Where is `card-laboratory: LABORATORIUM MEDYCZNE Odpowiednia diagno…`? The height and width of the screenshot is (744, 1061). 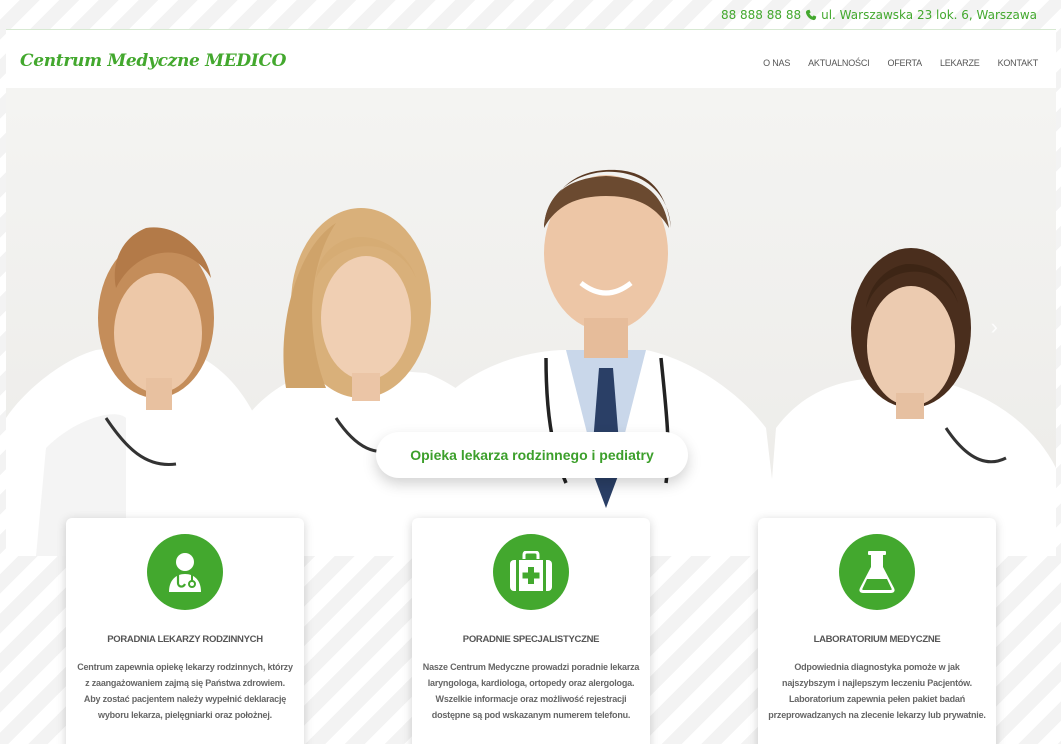 card-laboratory: LABORATORIUM MEDYCZNE Odpowiednia diagno… is located at coordinates (877, 631).